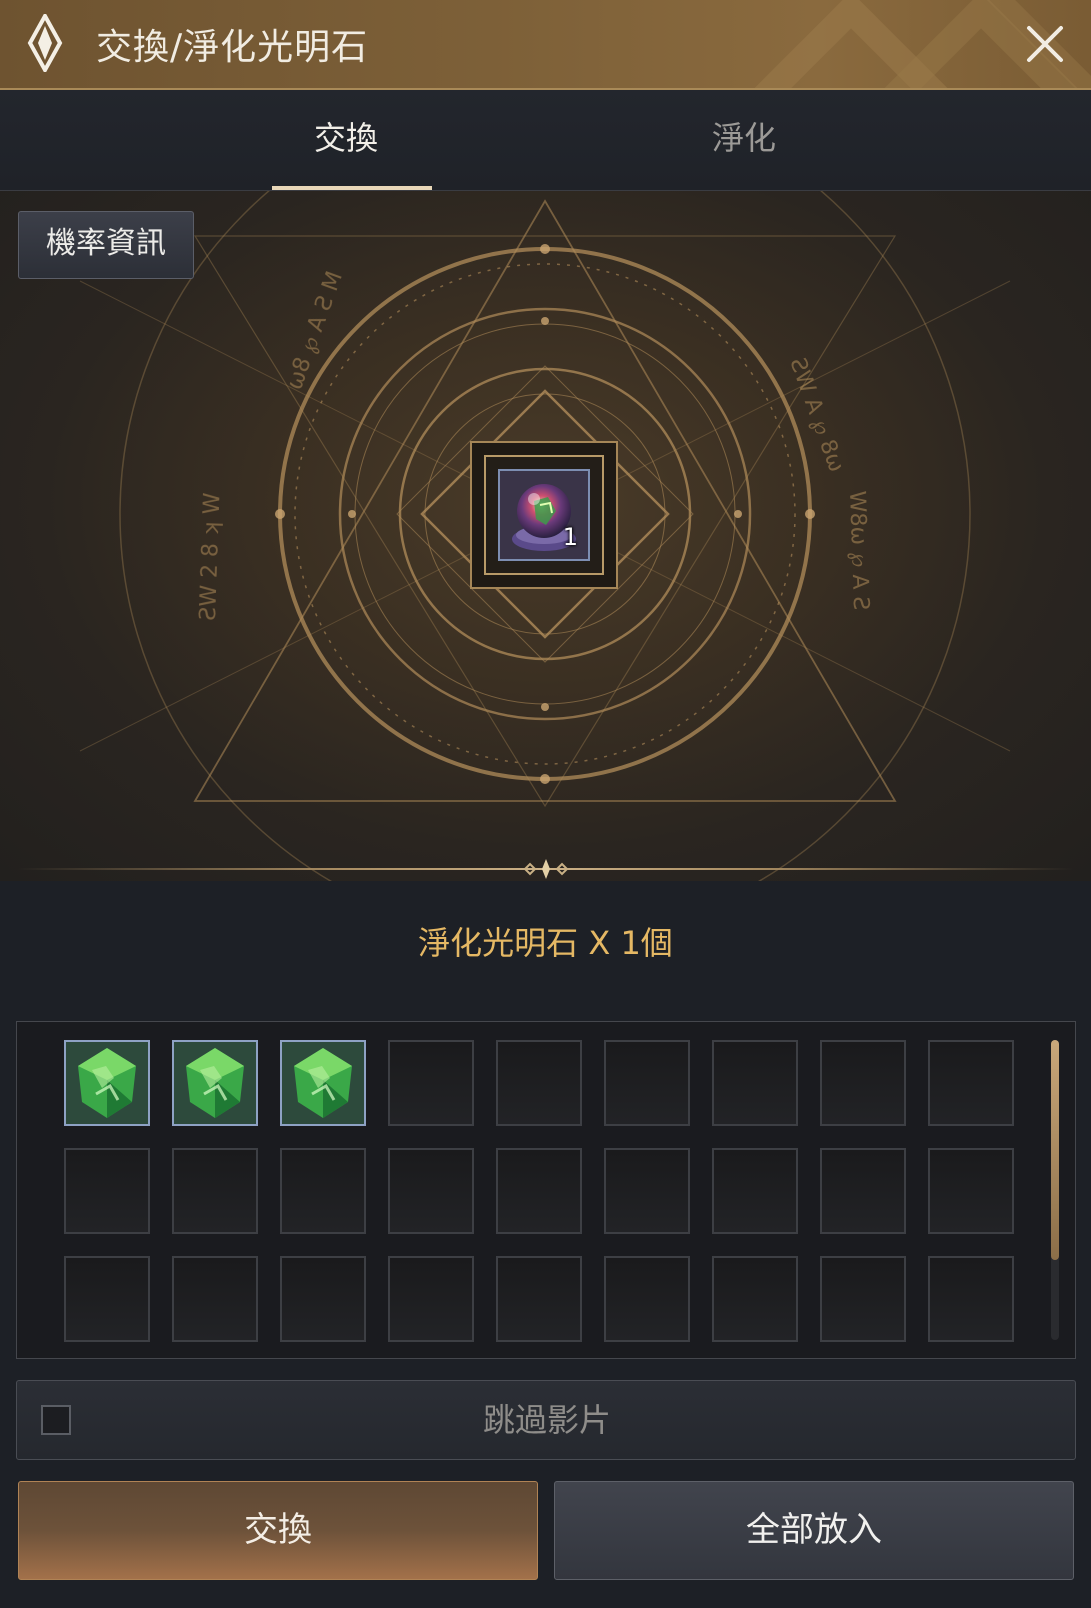  What do you see at coordinates (546, 869) in the screenshot?
I see `divider-ornament-icon` at bounding box center [546, 869].